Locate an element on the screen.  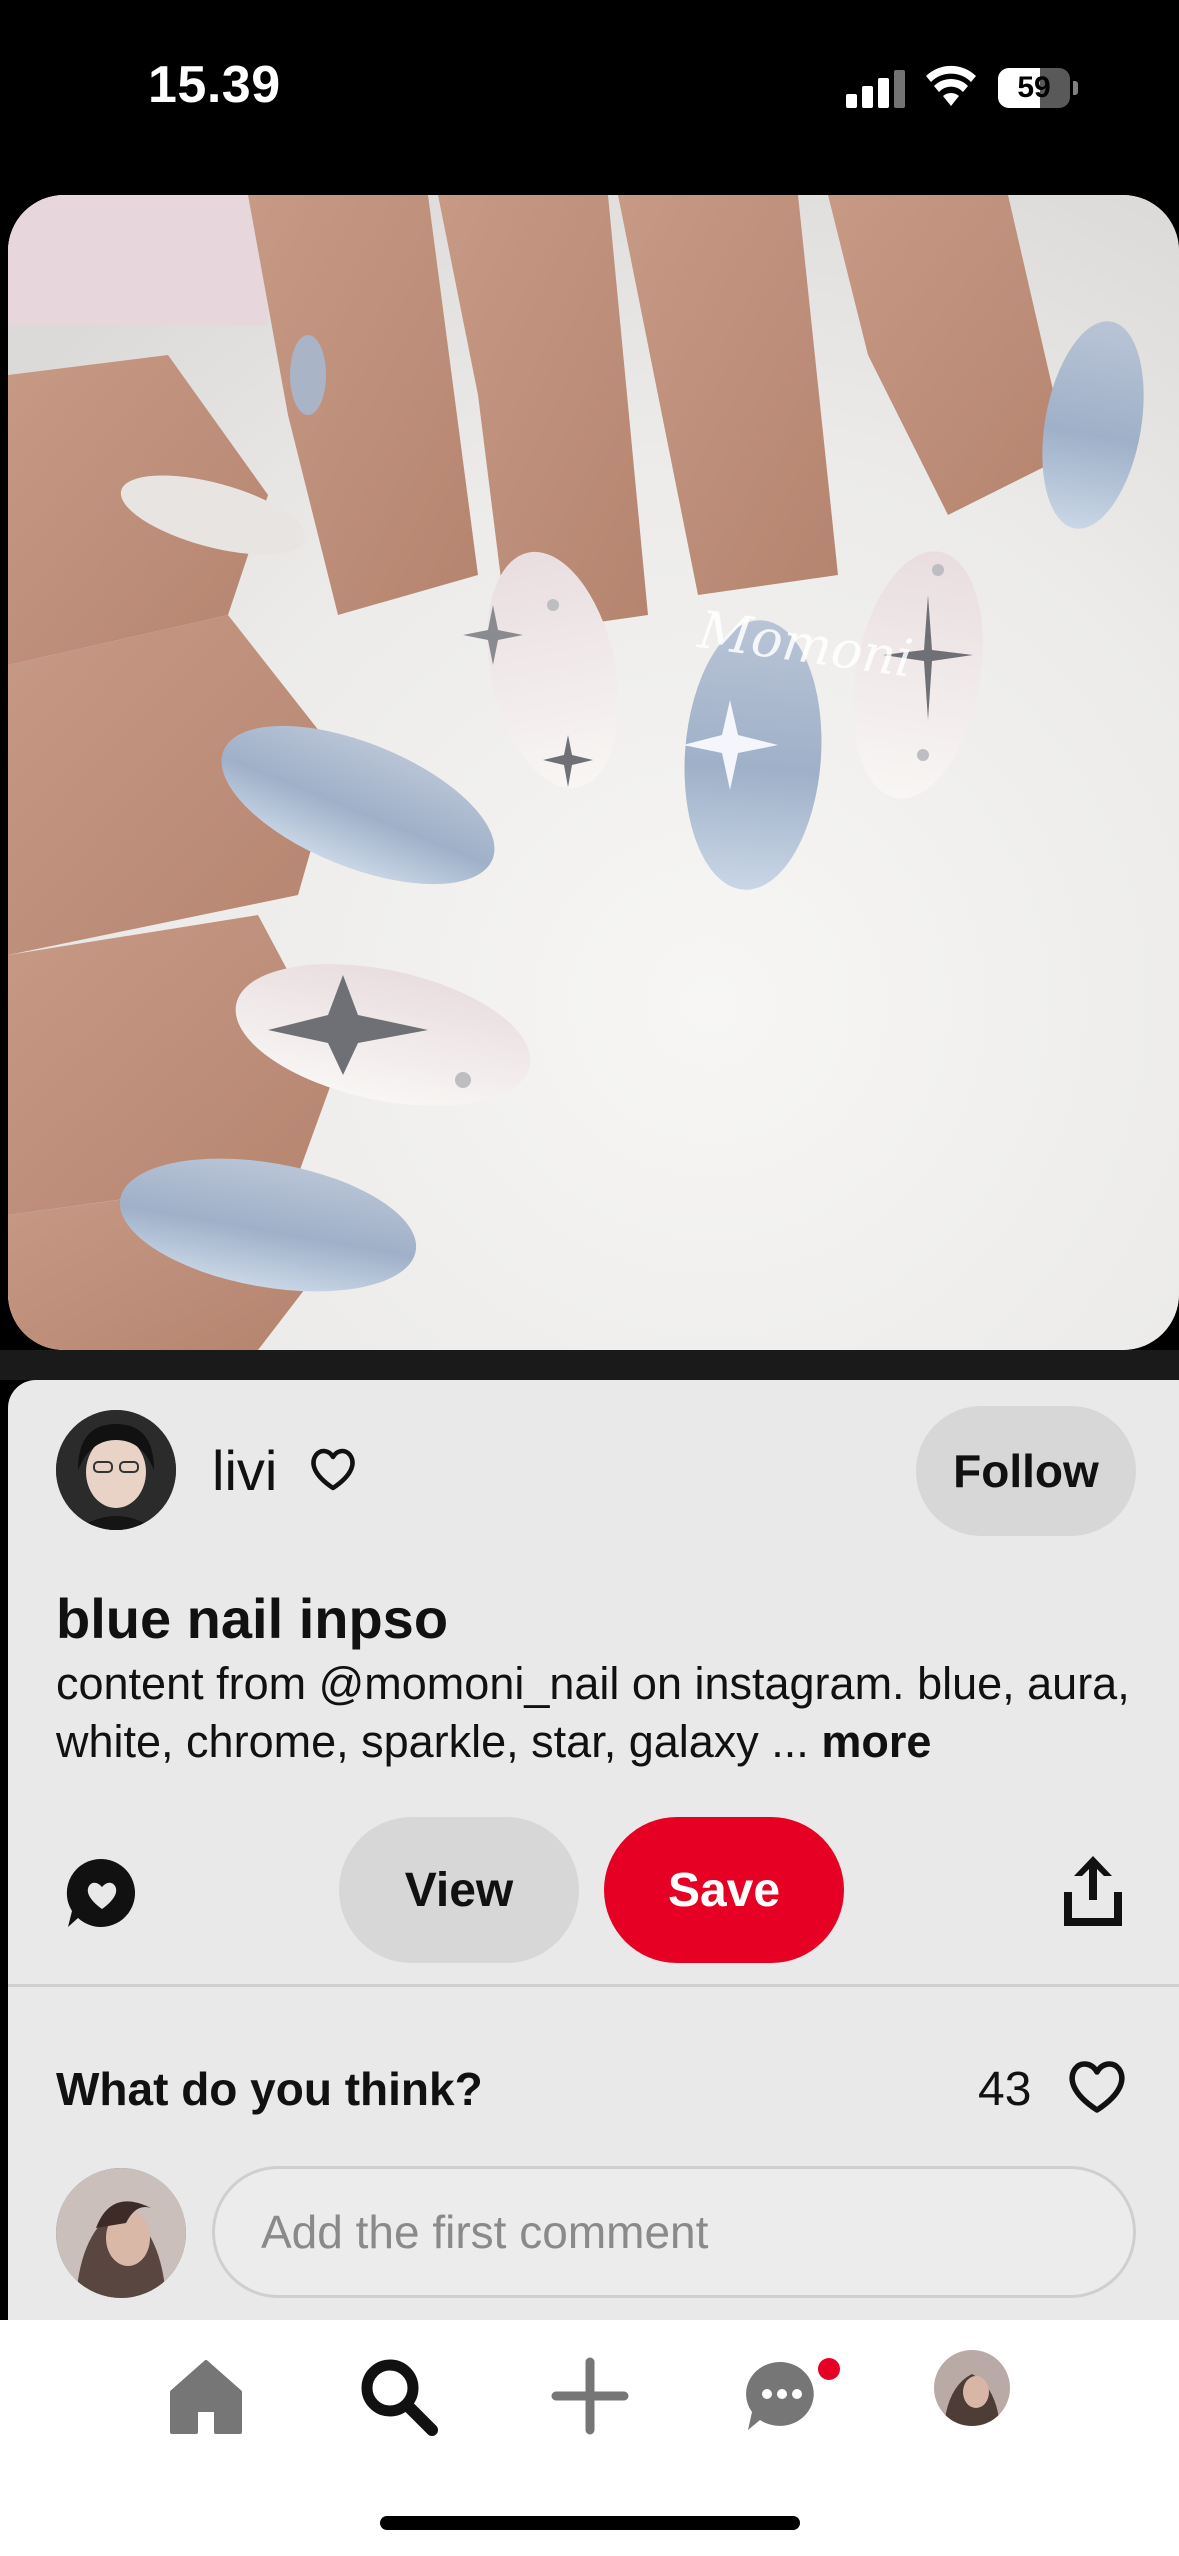
like-heart-icon is located at coordinates (1097, 2087).